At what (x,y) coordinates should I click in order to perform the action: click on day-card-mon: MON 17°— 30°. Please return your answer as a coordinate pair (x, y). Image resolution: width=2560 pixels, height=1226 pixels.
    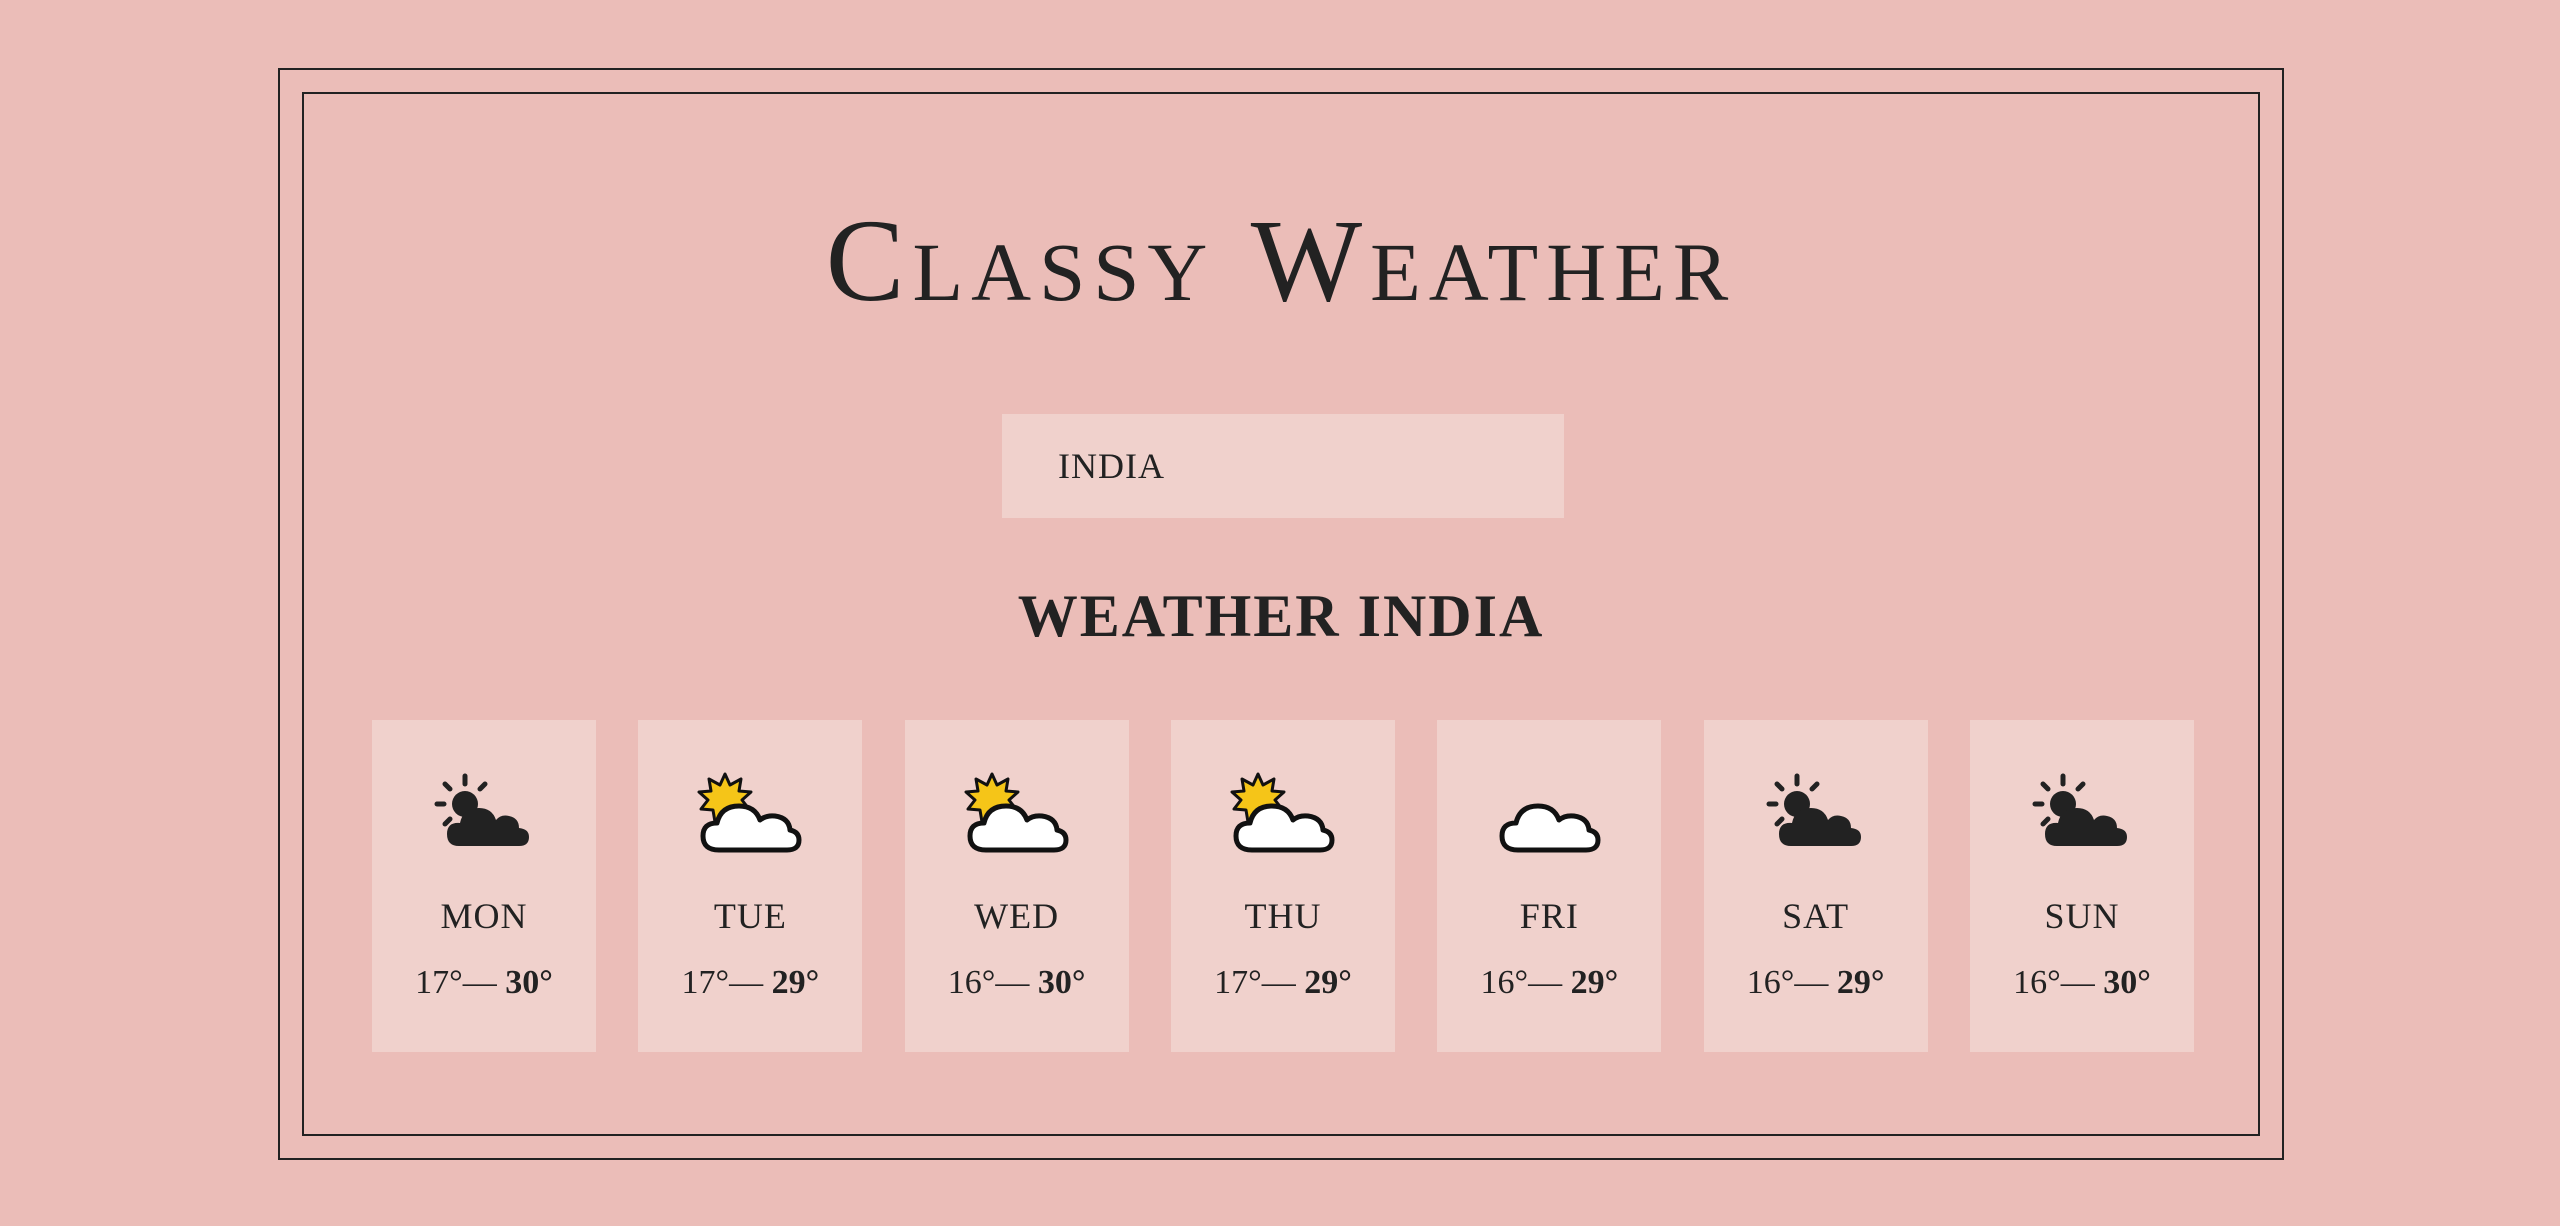
    Looking at the image, I should click on (484, 886).